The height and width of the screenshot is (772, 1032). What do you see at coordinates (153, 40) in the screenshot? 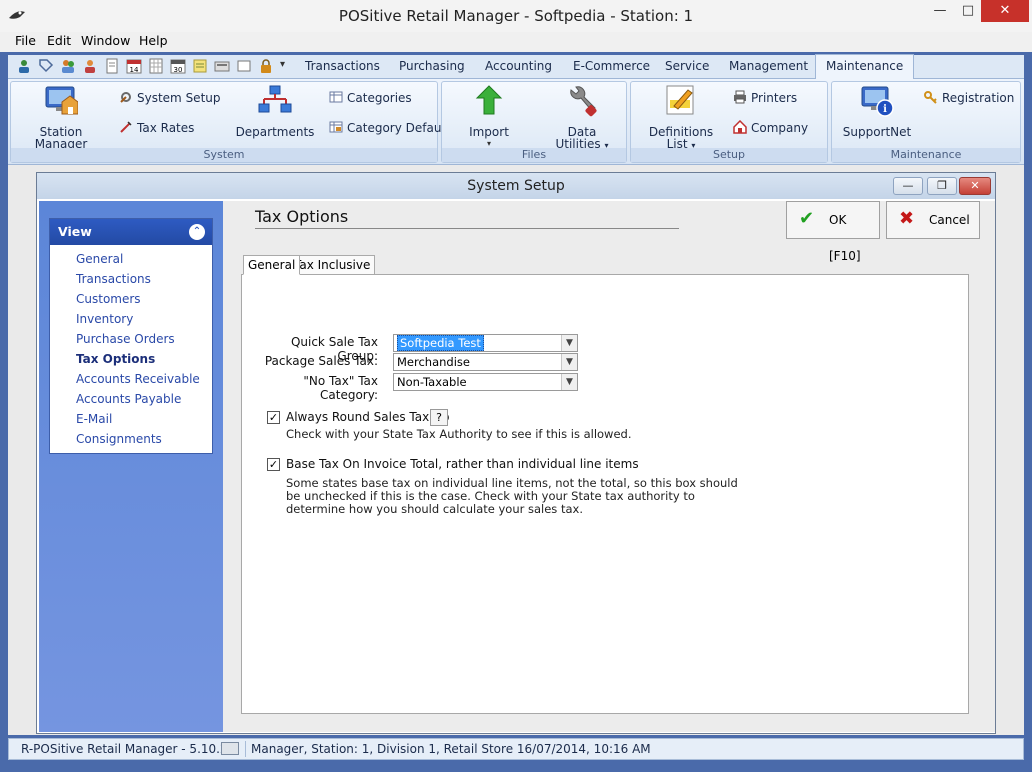
I see `menu-help: Help` at bounding box center [153, 40].